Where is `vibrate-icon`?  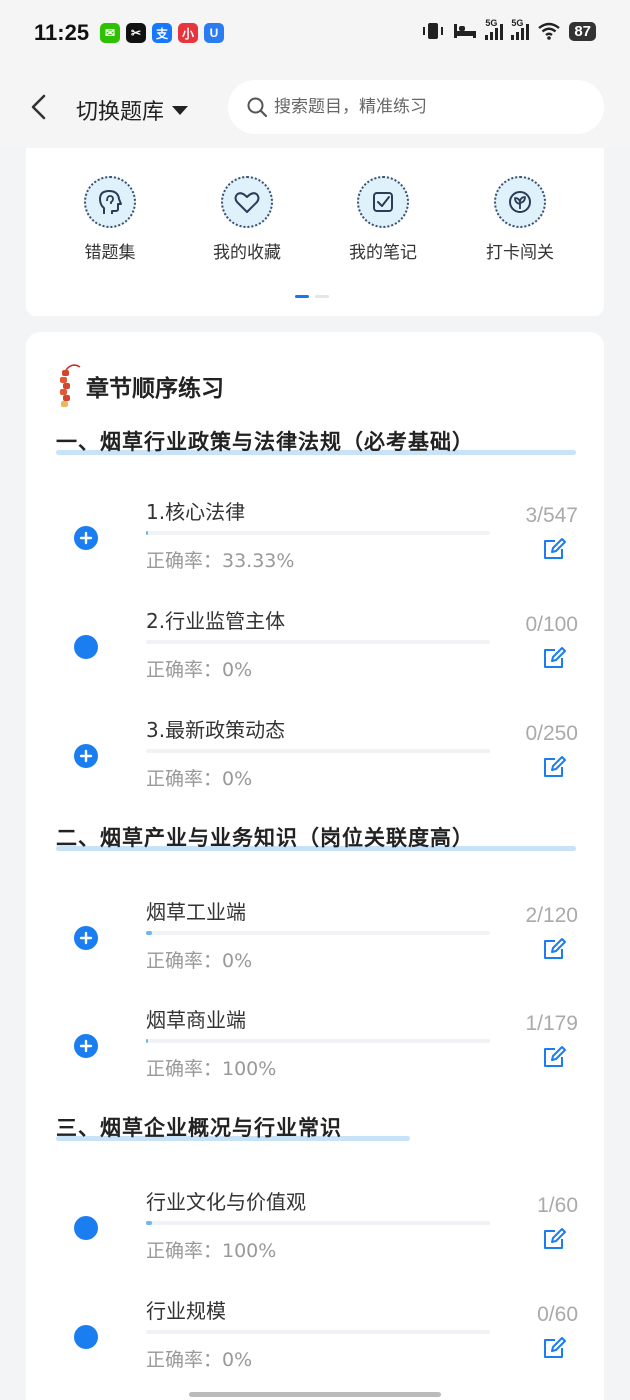
vibrate-icon is located at coordinates (433, 31).